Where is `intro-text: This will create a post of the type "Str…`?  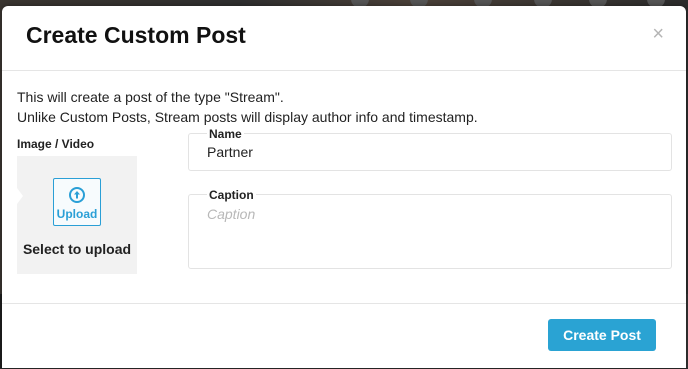 intro-text: This will create a post of the type "Str… is located at coordinates (247, 107).